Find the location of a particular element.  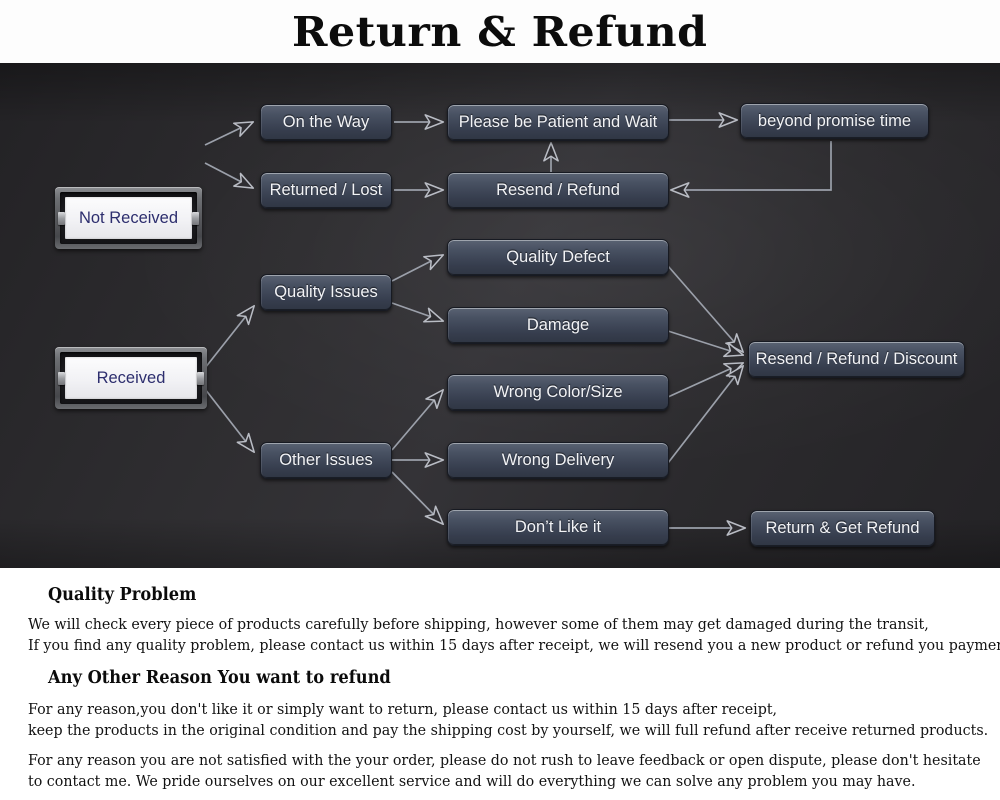

node-other-issues-label: Other Issues is located at coordinates (326, 460).